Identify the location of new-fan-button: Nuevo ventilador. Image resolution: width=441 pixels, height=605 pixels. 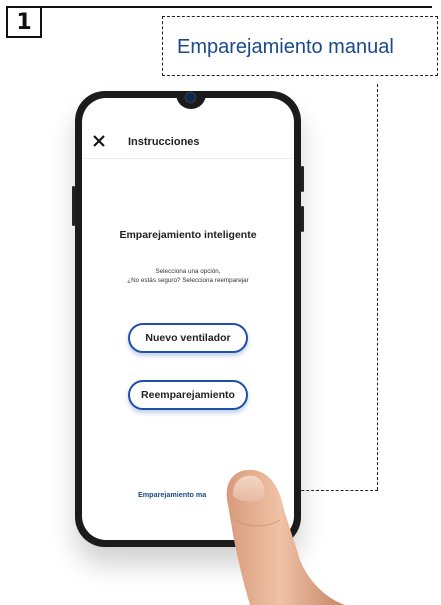
(188, 338).